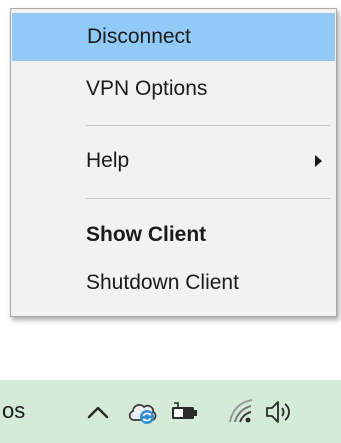 The image size is (341, 443). I want to click on vpn-client-icon, so click(142, 412).